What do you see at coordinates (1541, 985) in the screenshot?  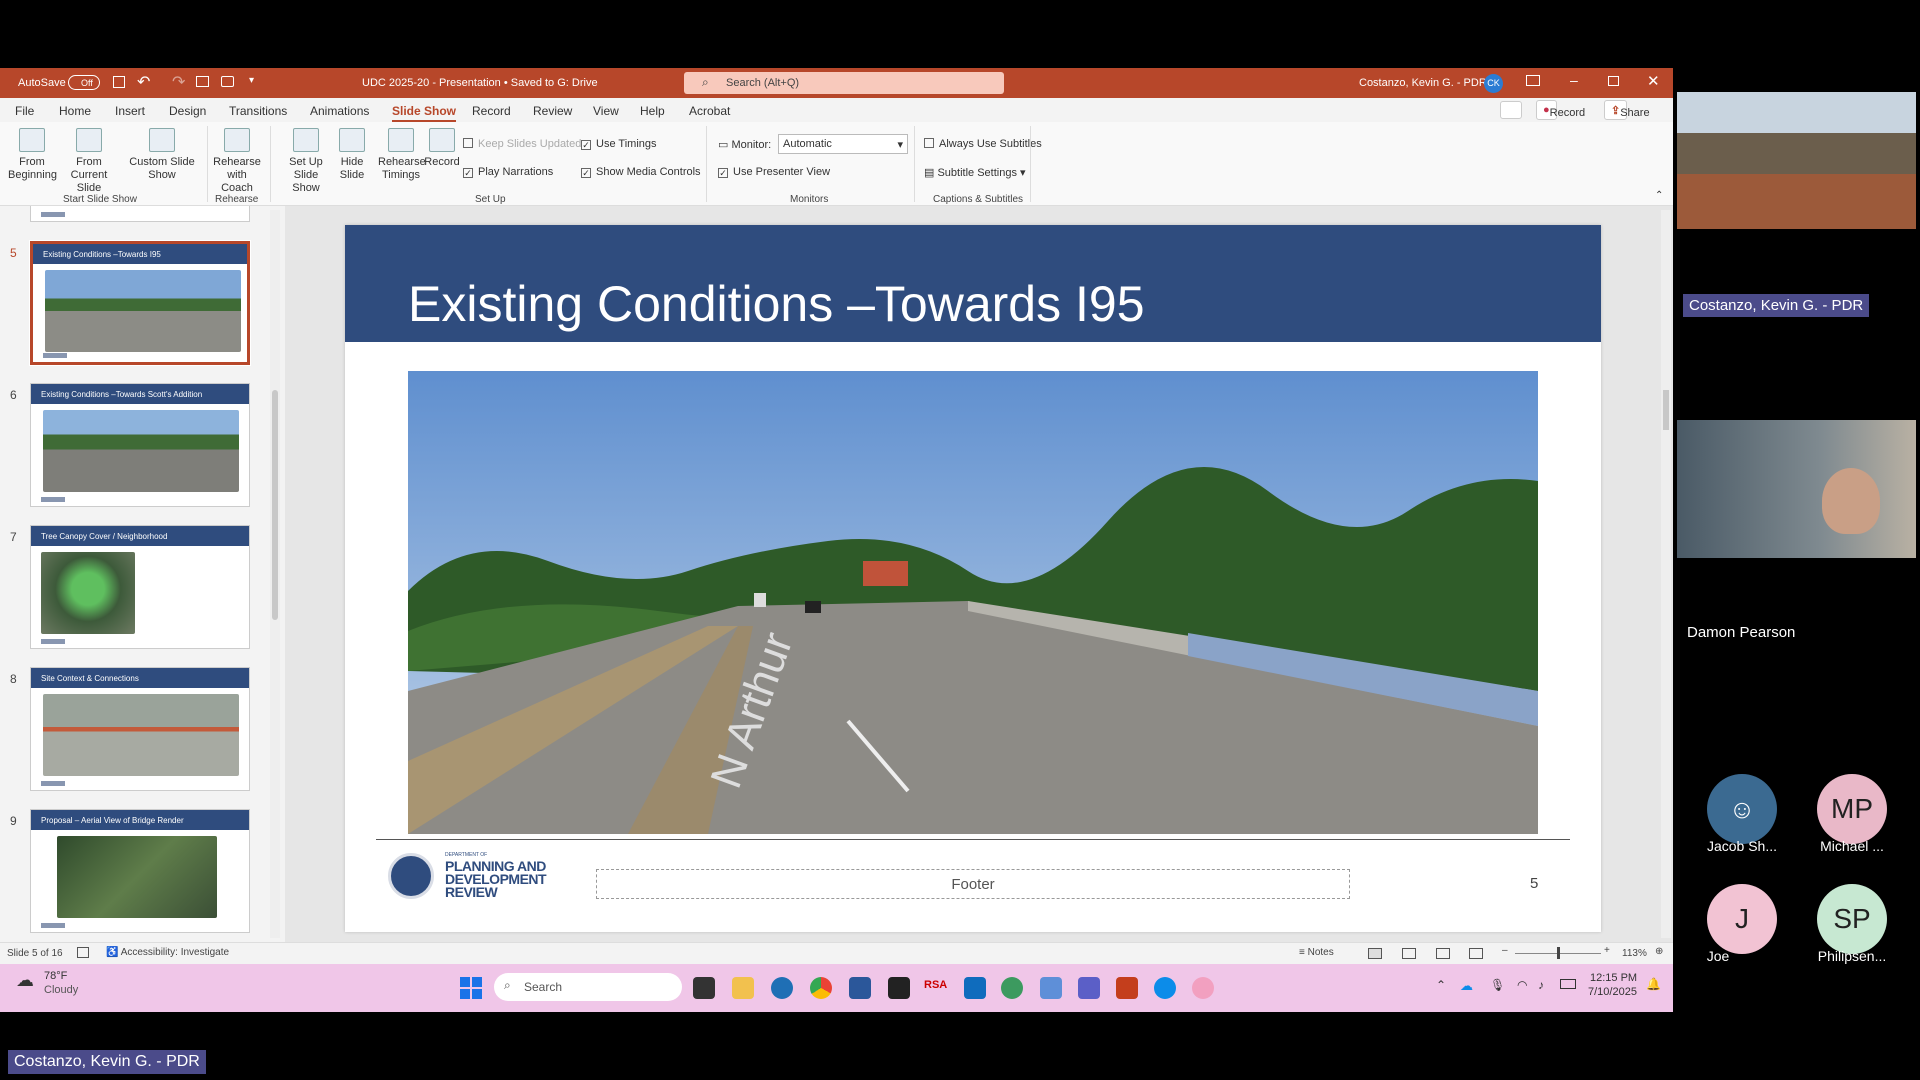 I see `speaker-icon: ♪` at bounding box center [1541, 985].